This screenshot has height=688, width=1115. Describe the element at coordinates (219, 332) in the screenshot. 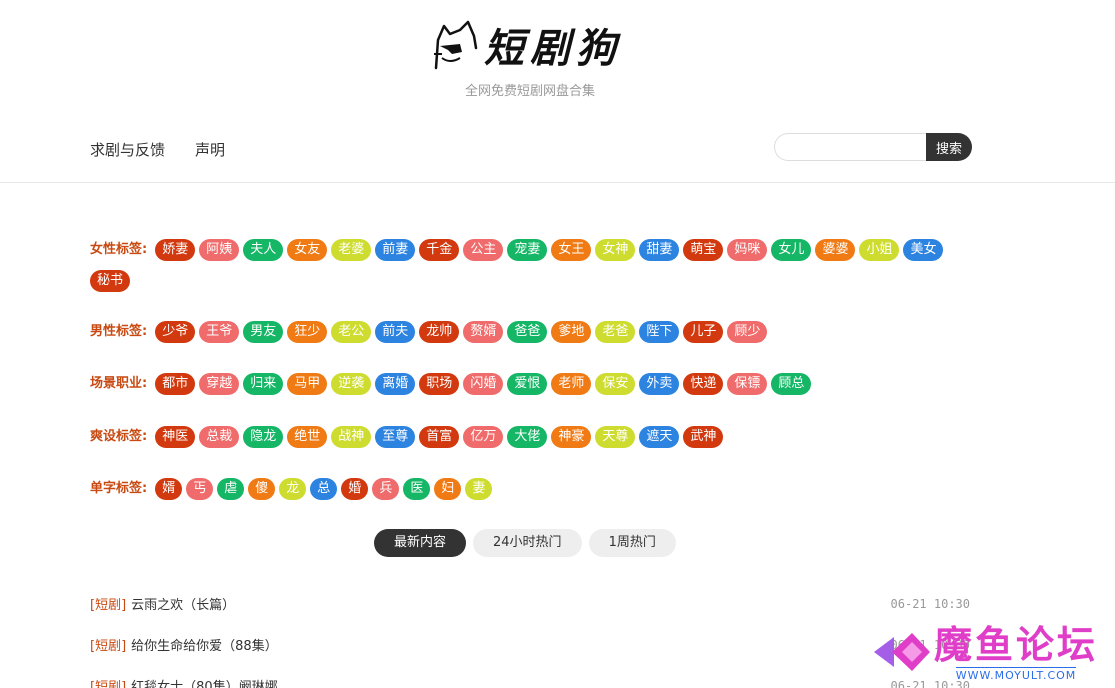

I see `tag-pill: 王爷` at that location.